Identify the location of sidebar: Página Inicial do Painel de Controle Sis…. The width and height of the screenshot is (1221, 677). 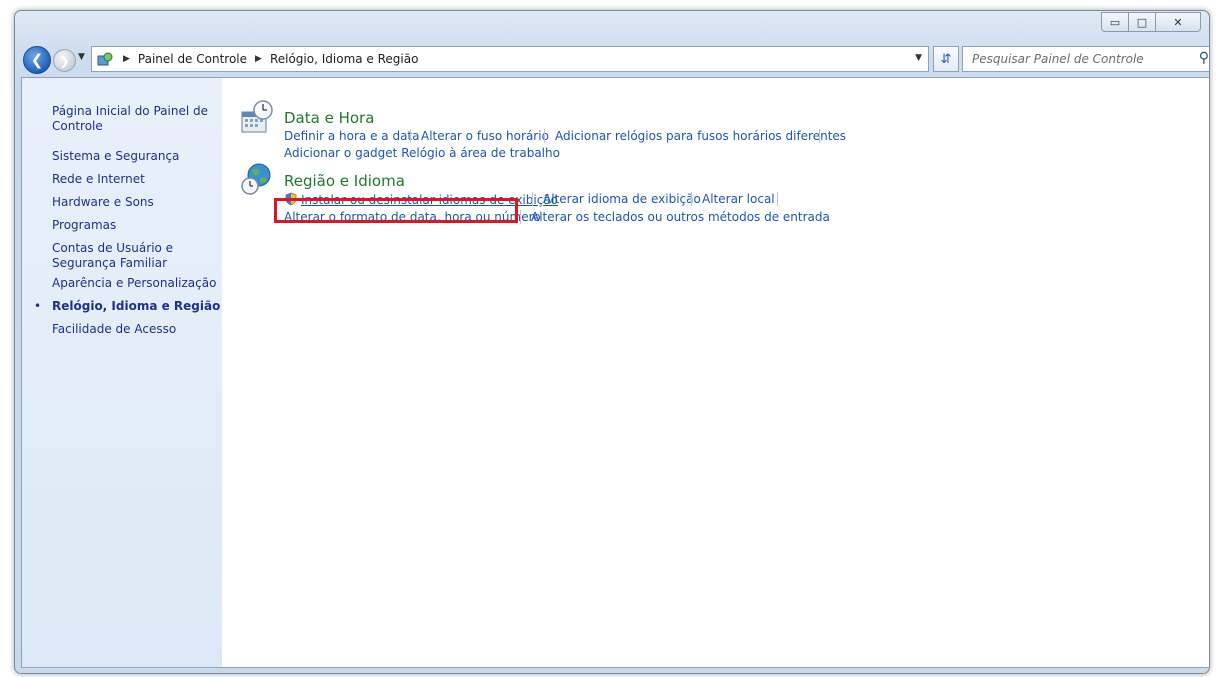
(122, 372).